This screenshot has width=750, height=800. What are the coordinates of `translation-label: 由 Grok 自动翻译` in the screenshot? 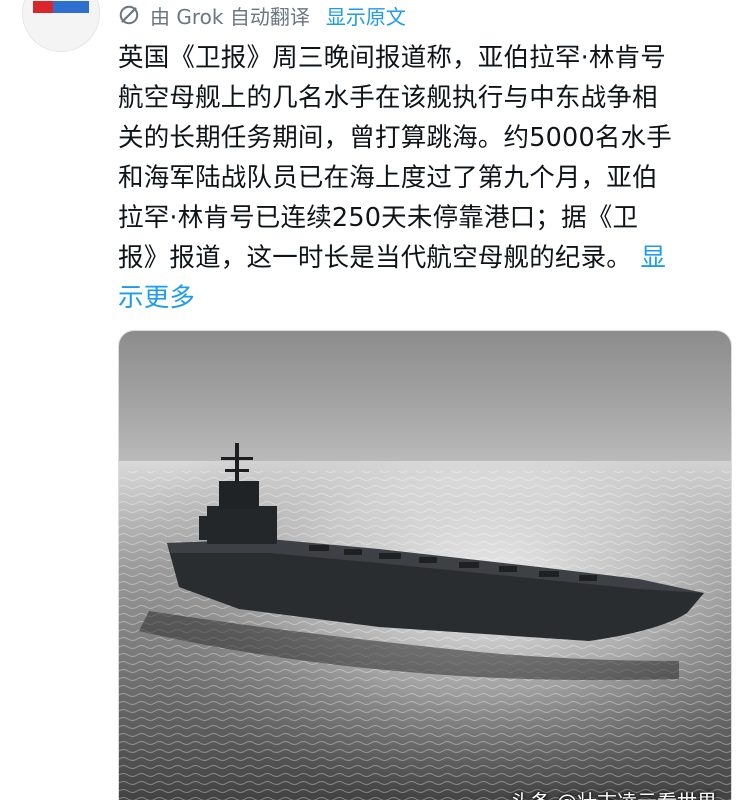 It's located at (230, 16).